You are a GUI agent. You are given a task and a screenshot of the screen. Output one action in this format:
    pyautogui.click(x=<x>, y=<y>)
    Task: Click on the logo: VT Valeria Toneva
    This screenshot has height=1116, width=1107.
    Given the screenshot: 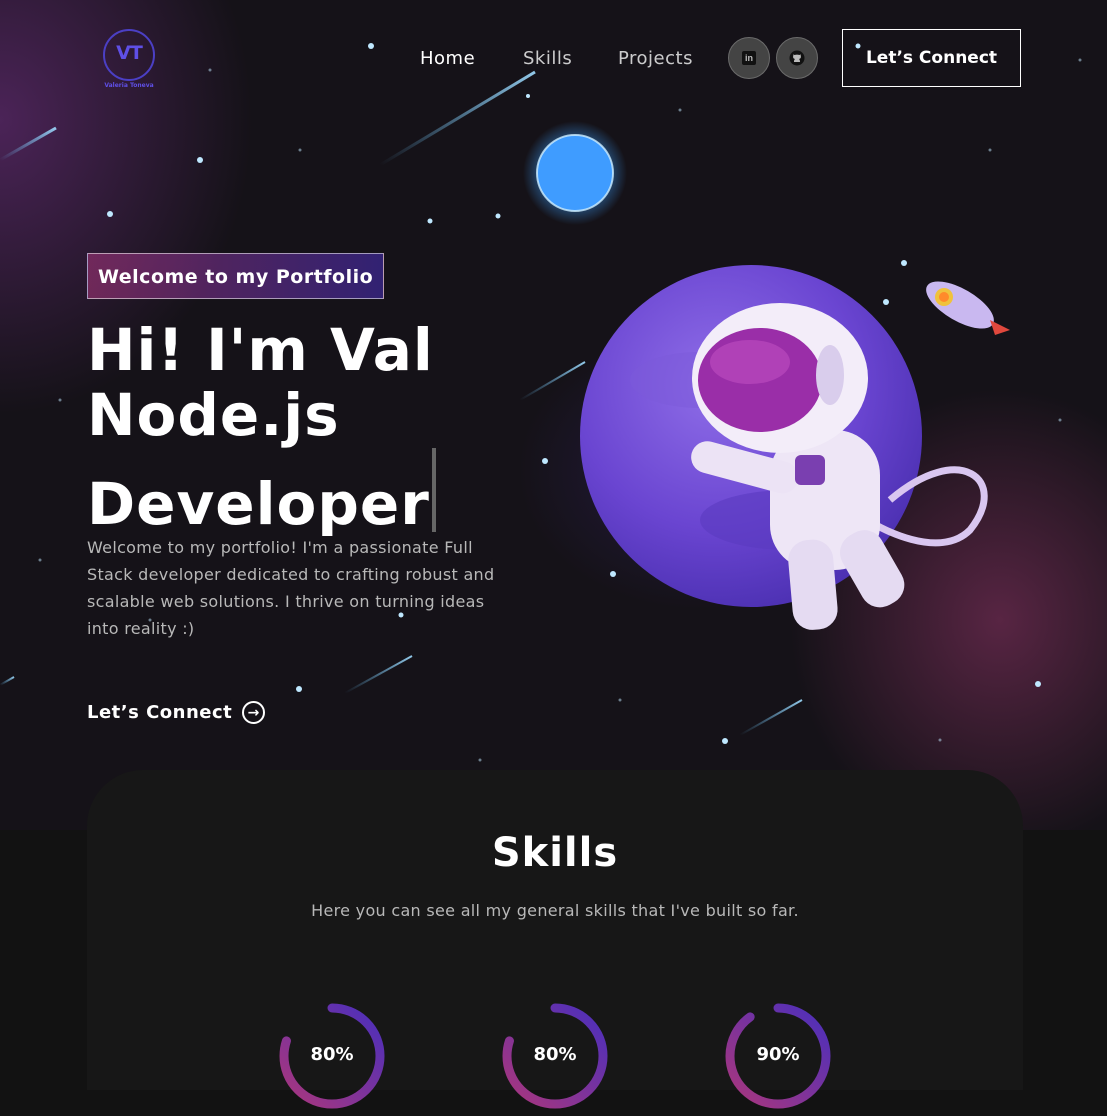 What is the action you would take?
    pyautogui.click(x=129, y=59)
    